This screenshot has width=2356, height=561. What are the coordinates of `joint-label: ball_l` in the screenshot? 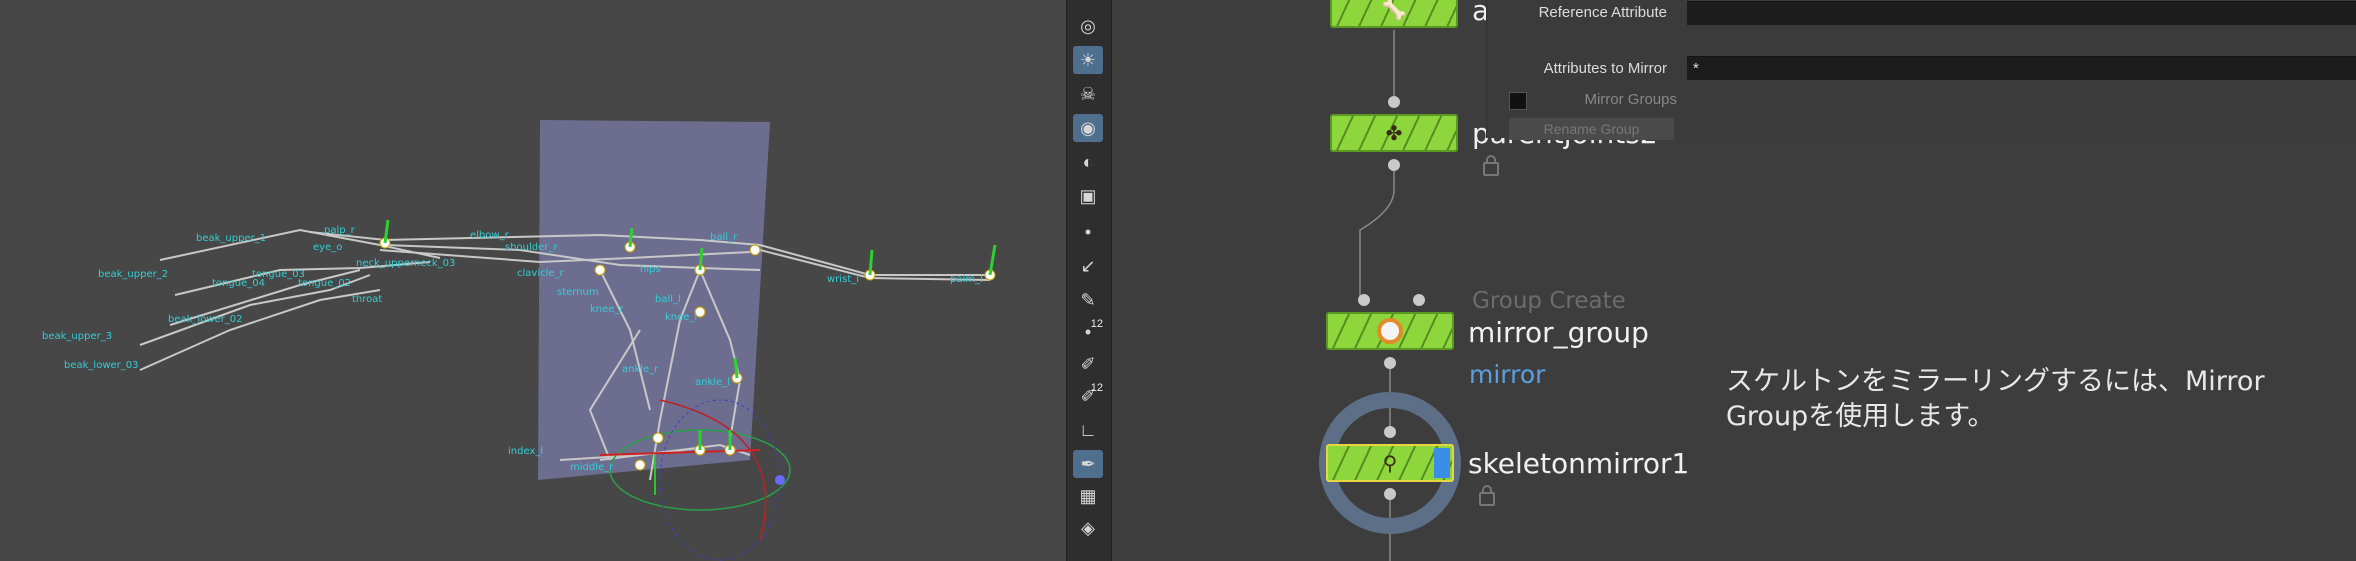 It's located at (668, 299).